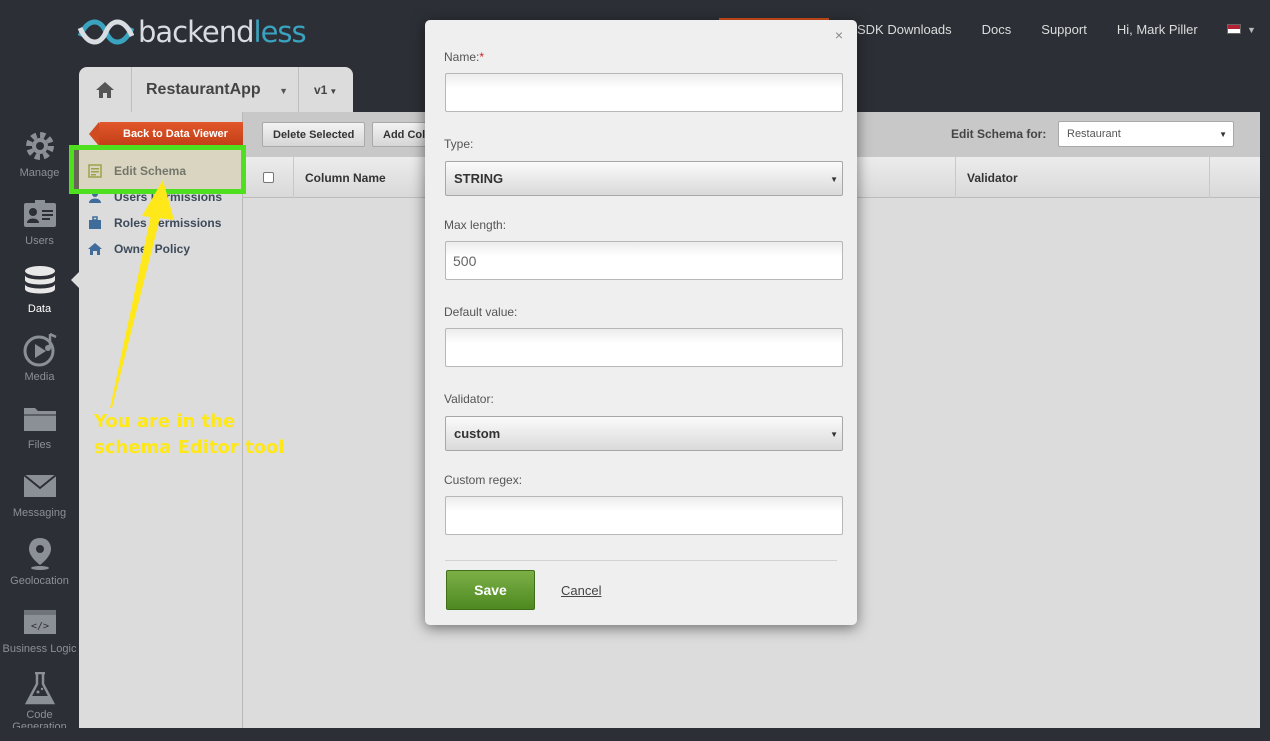 The width and height of the screenshot is (1270, 741). I want to click on version-selector: v1 ▼, so click(318, 90).